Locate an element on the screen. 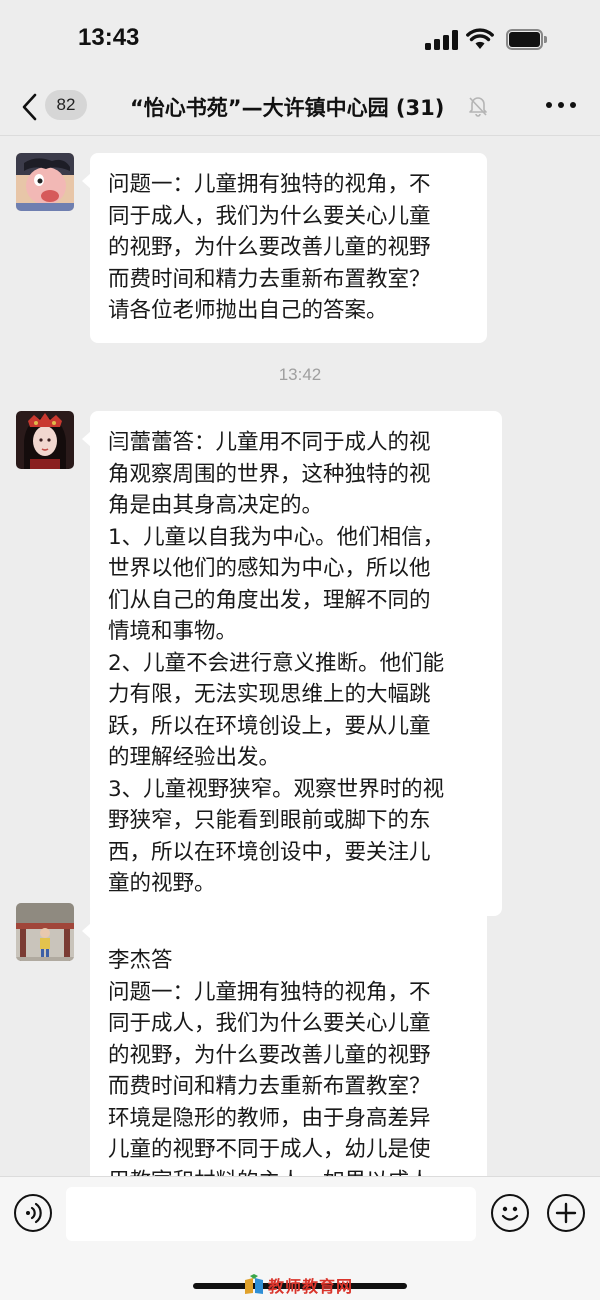  mute-bell-icon is located at coordinates (478, 107).